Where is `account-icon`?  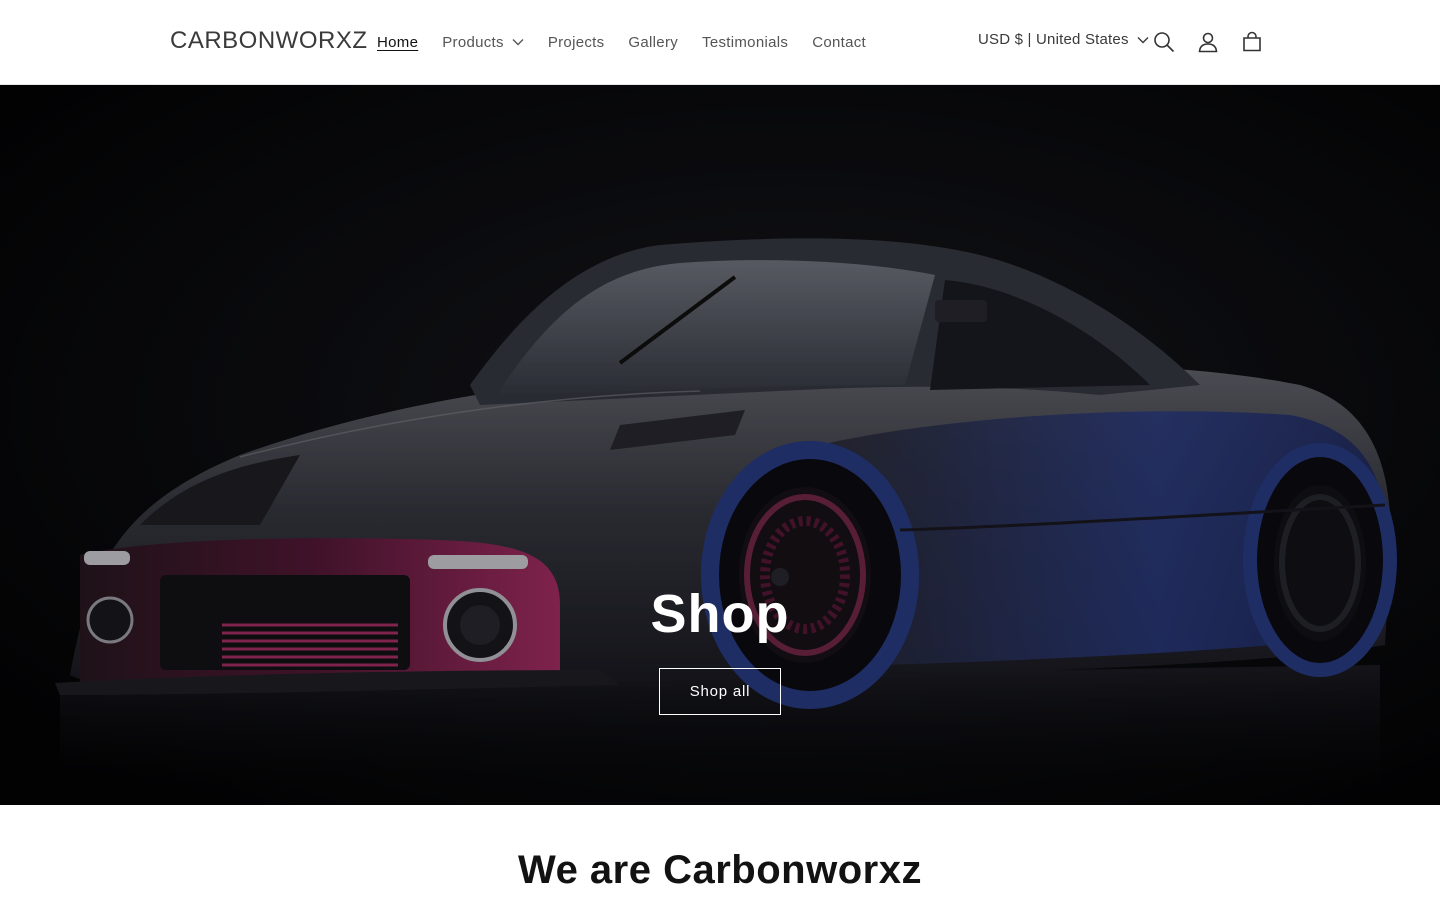
account-icon is located at coordinates (1208, 42).